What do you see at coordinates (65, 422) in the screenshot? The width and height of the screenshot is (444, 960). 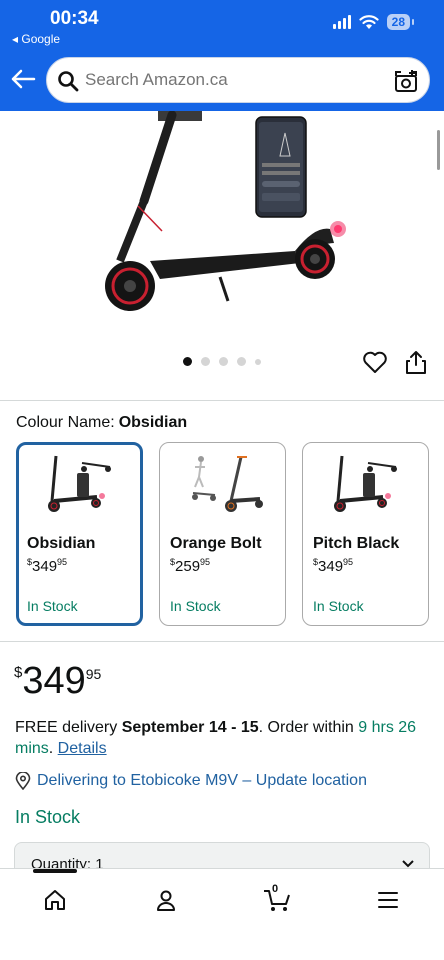 I see `colour-name-label: Colour Name:` at bounding box center [65, 422].